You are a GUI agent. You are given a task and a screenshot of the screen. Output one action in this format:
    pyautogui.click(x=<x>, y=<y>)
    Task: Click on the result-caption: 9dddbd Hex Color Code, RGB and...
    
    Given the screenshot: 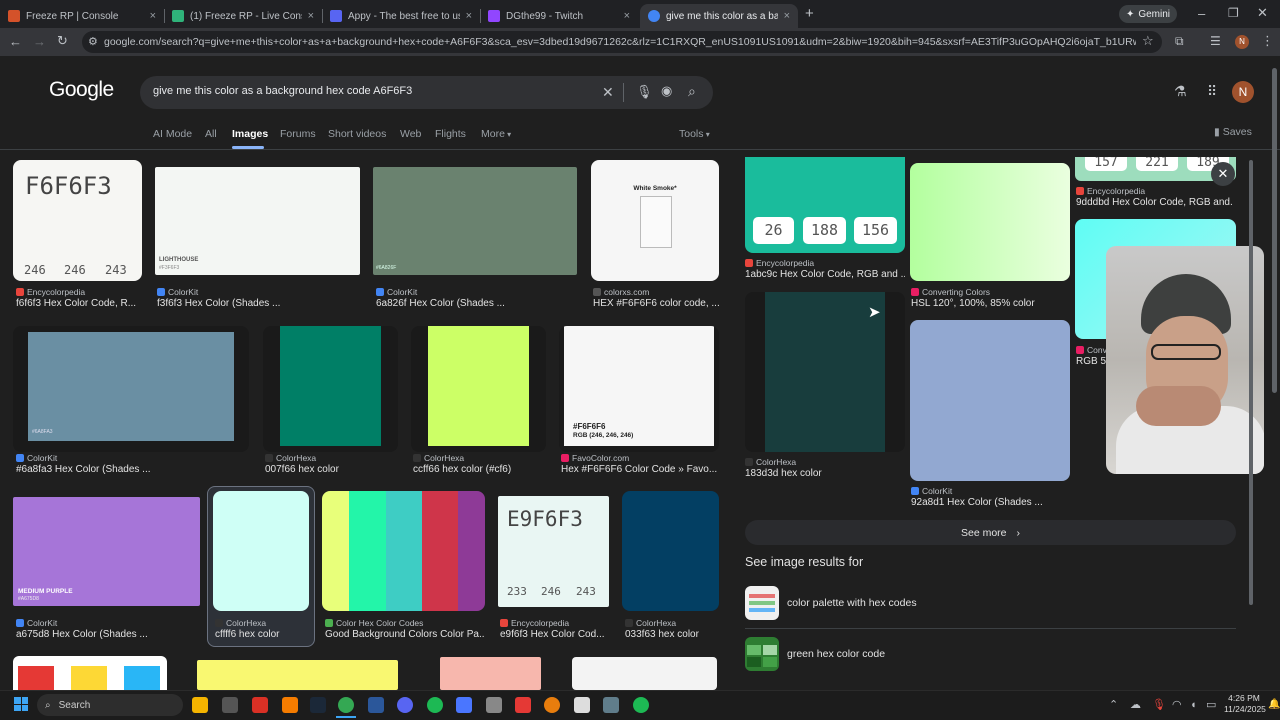 What is the action you would take?
    pyautogui.click(x=1154, y=202)
    